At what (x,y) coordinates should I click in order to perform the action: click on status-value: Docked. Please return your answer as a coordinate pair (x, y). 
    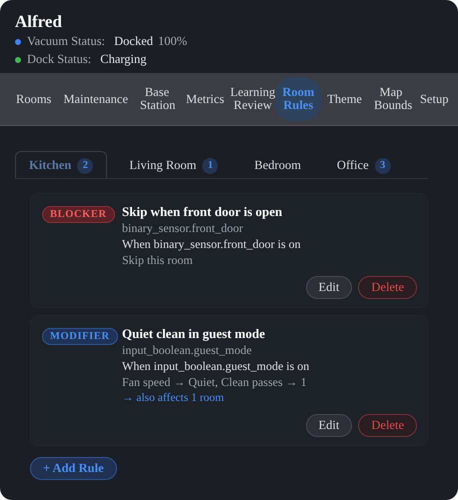
    Looking at the image, I should click on (133, 41).